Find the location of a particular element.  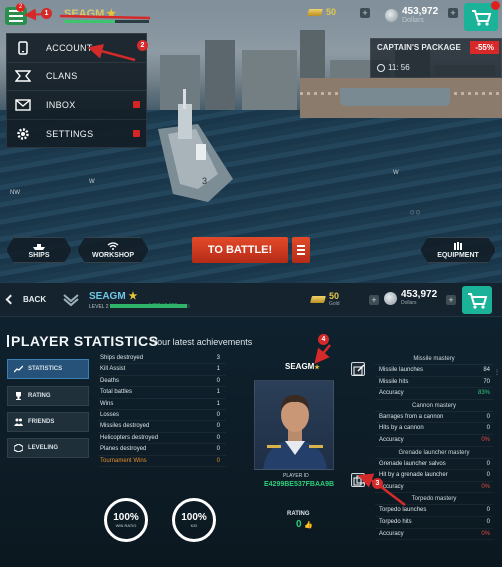

stat-label: Helicopters destroyed is located at coordinates (129, 437).